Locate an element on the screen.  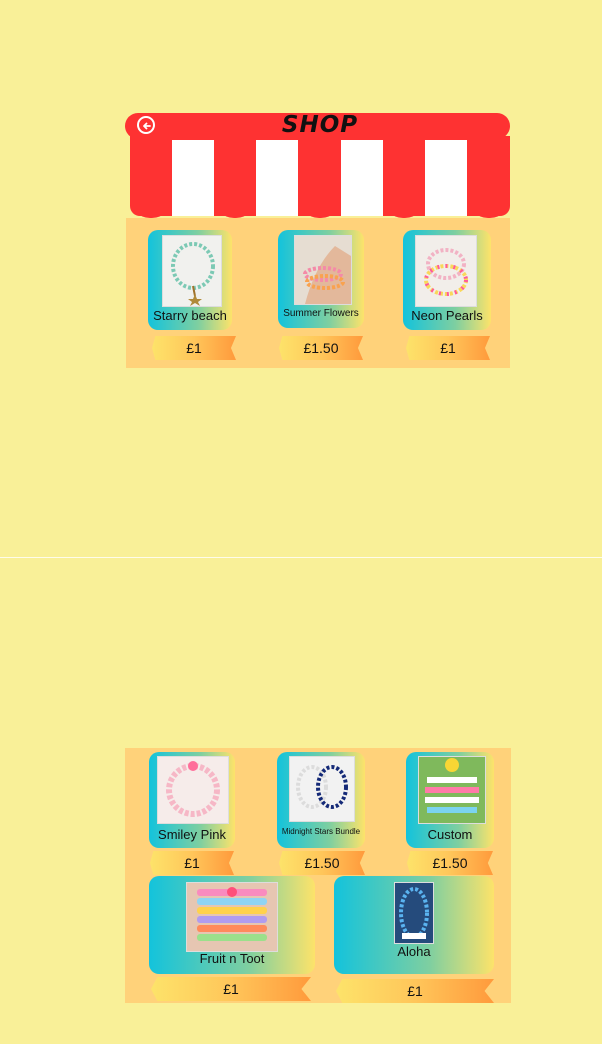
shop-title: SHOP is located at coordinates (320, 125).